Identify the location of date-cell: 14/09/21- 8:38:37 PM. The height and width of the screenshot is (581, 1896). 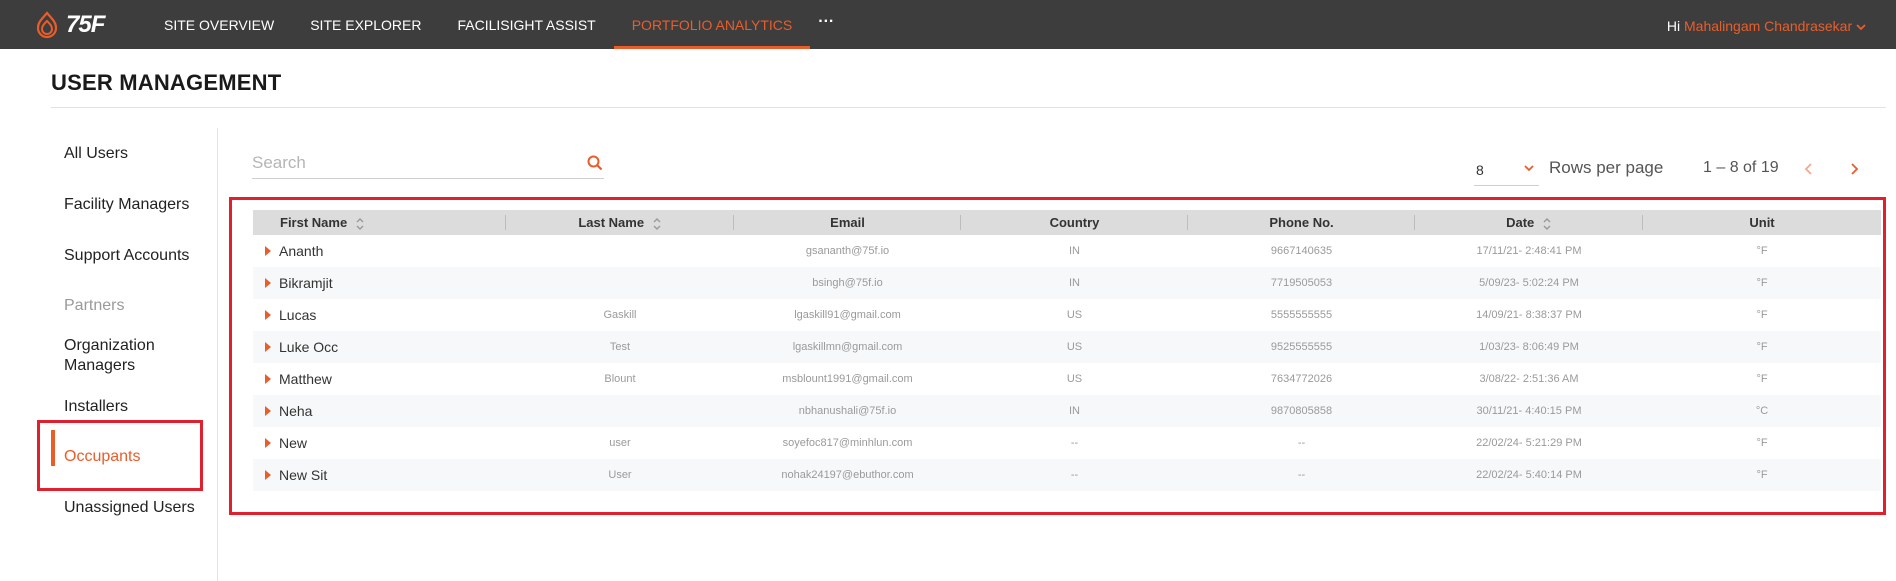
(1529, 315).